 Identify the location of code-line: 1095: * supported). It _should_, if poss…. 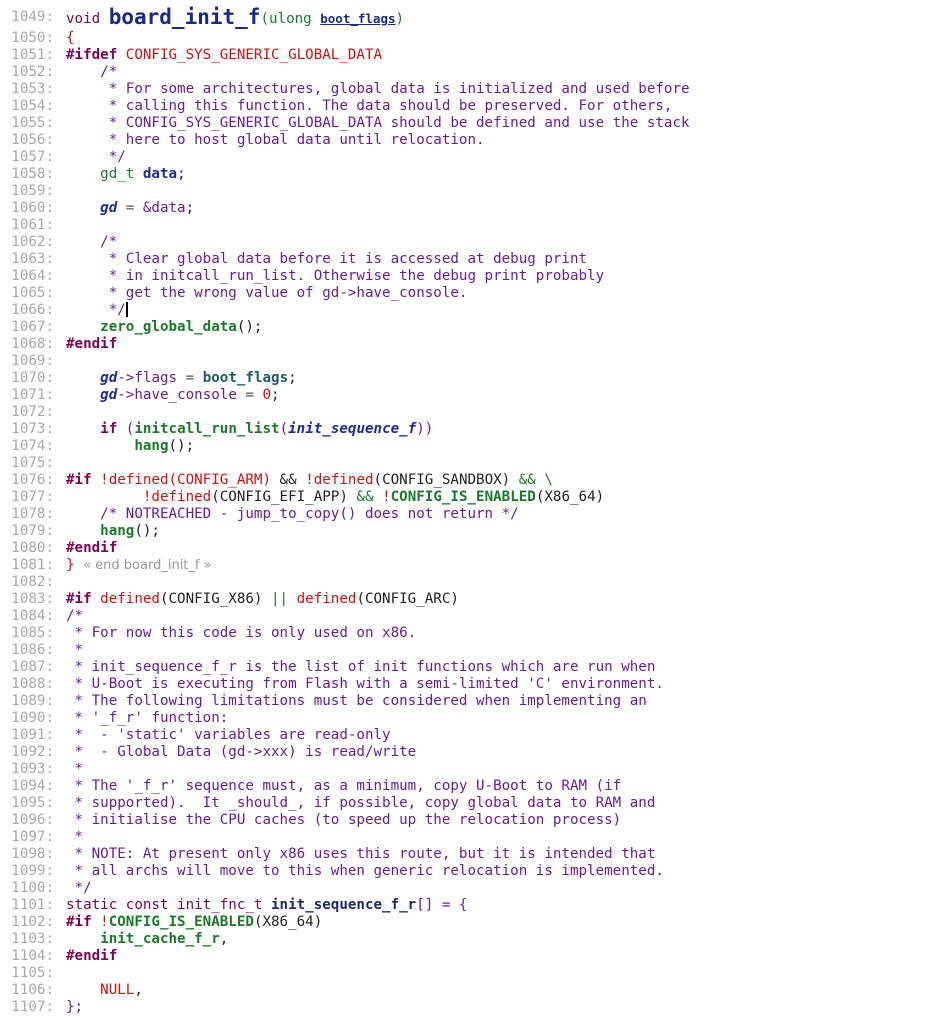
(464, 803).